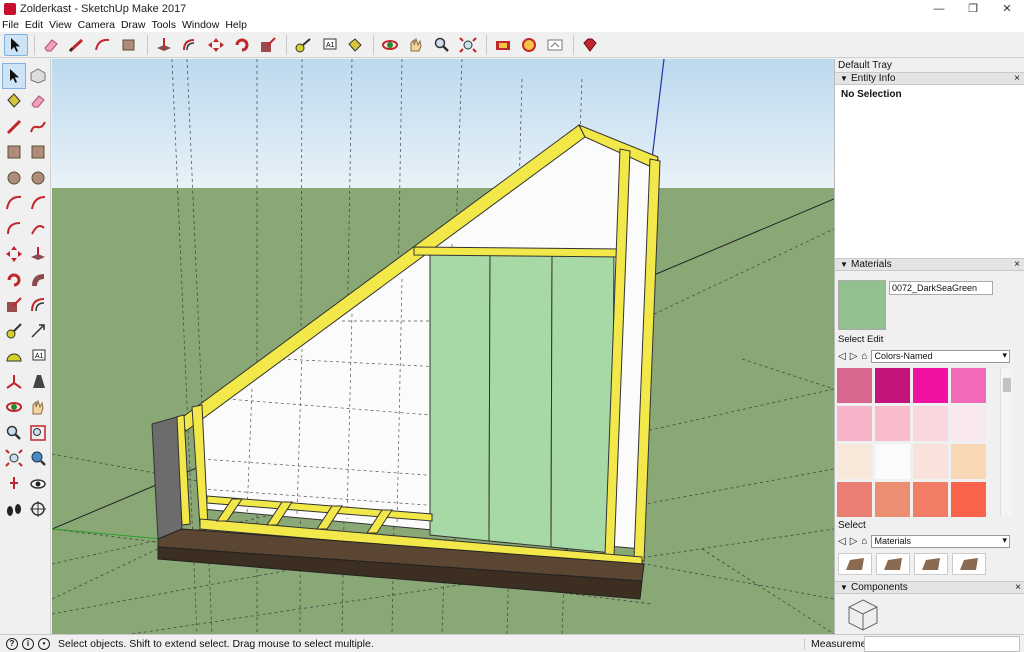 The height and width of the screenshot is (652, 1024). Describe the element at coordinates (14, 408) in the screenshot. I see `orbit-icon` at that location.